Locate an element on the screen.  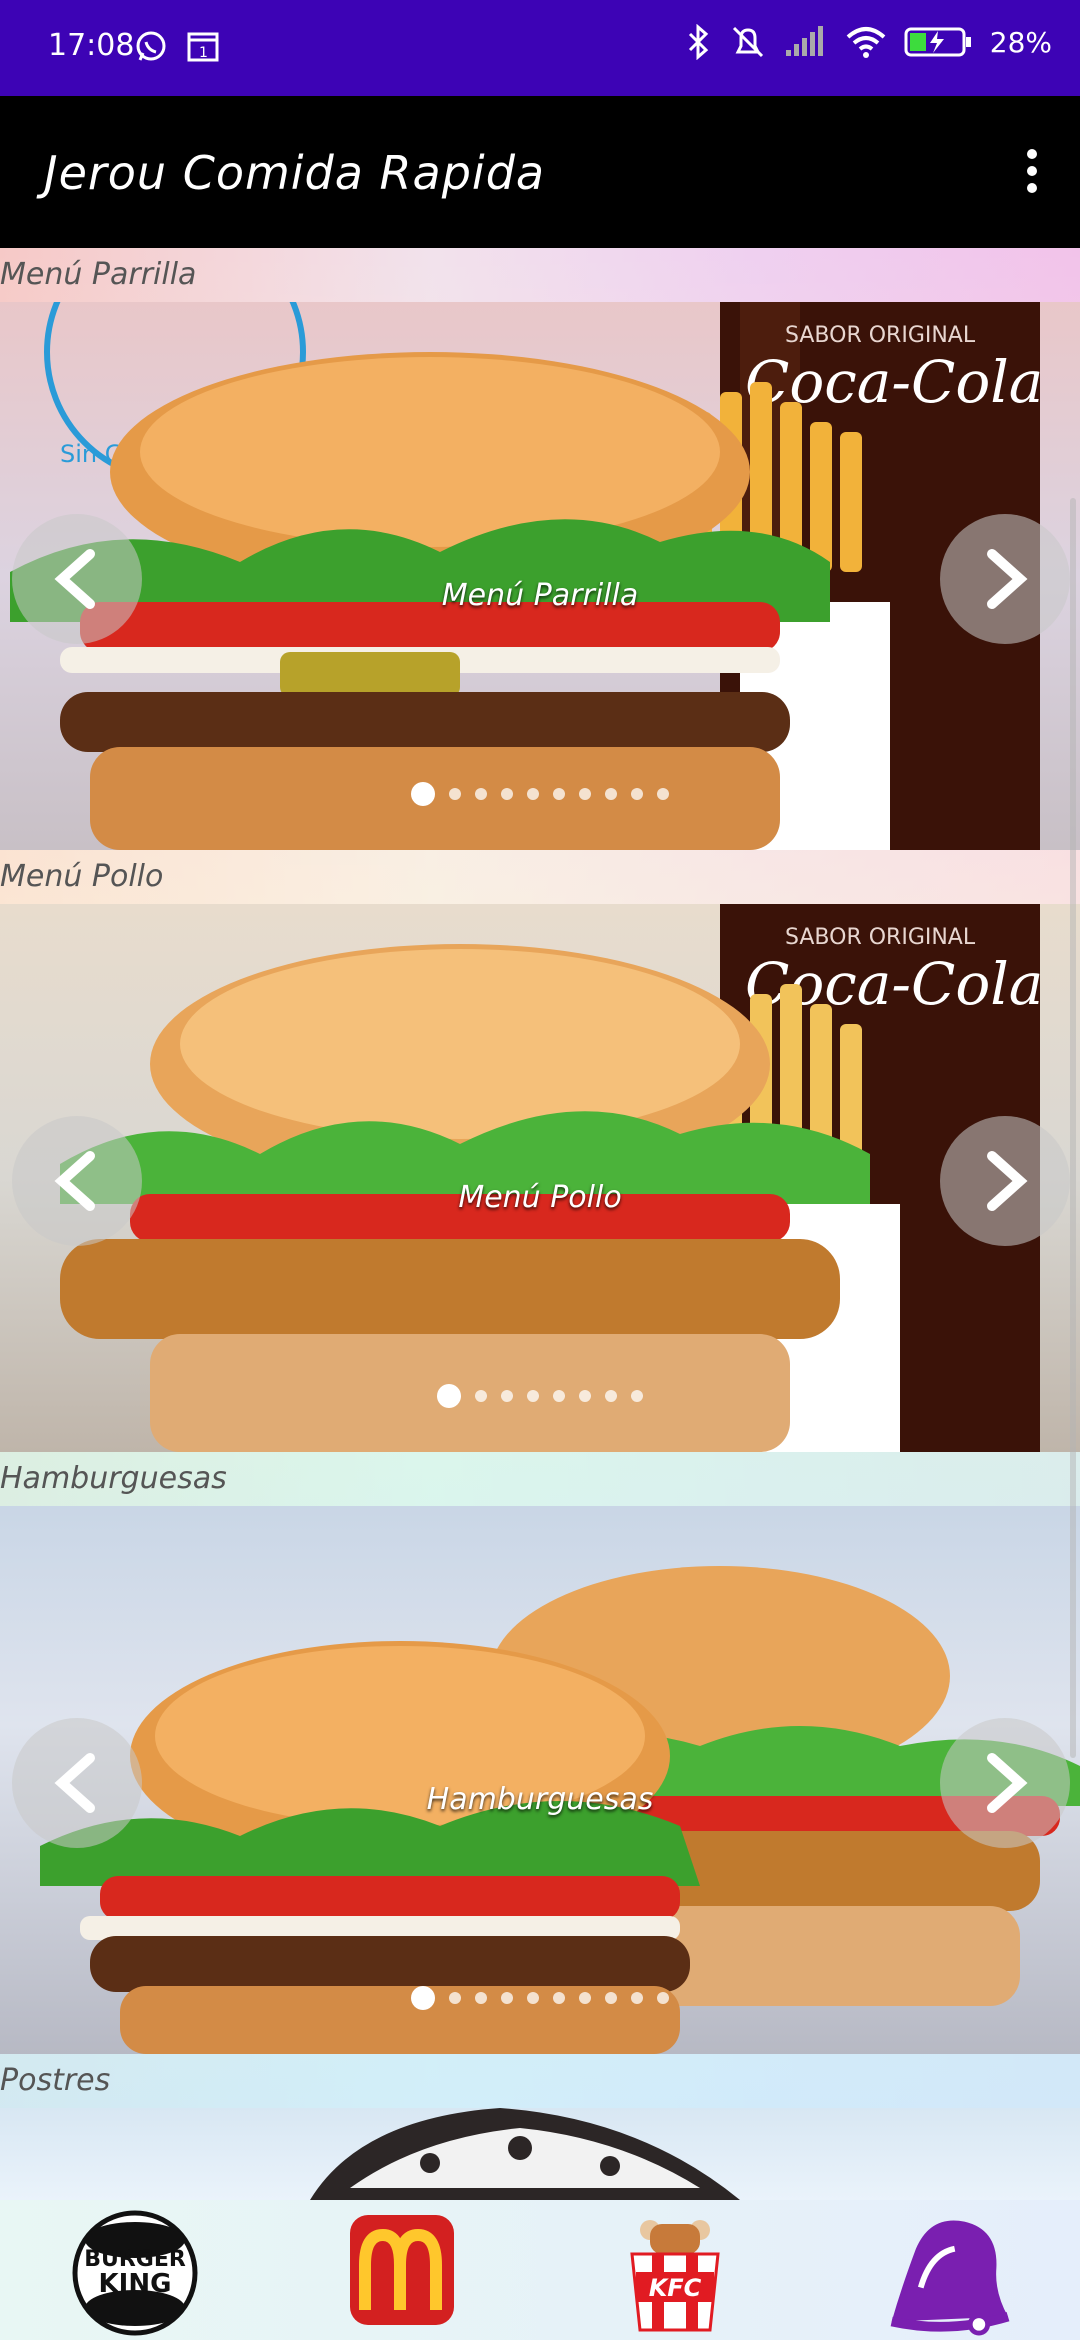
svg-text: SABOR ORIGINAL is located at coordinates (880, 937).